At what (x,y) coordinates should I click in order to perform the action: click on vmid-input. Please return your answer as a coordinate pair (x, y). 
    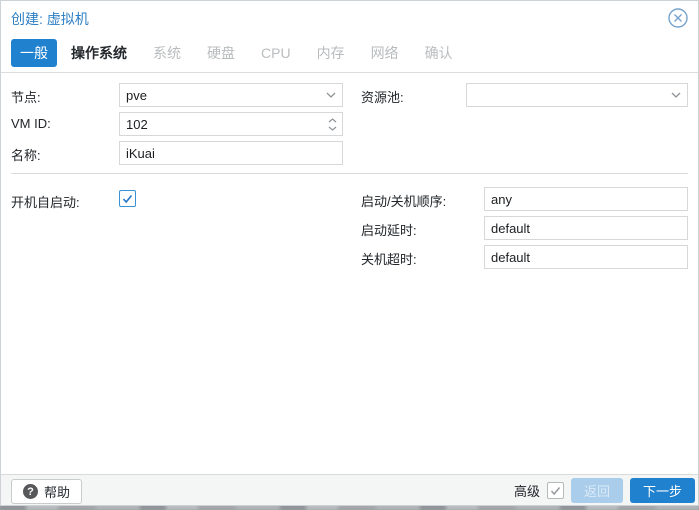
    Looking at the image, I should click on (221, 124).